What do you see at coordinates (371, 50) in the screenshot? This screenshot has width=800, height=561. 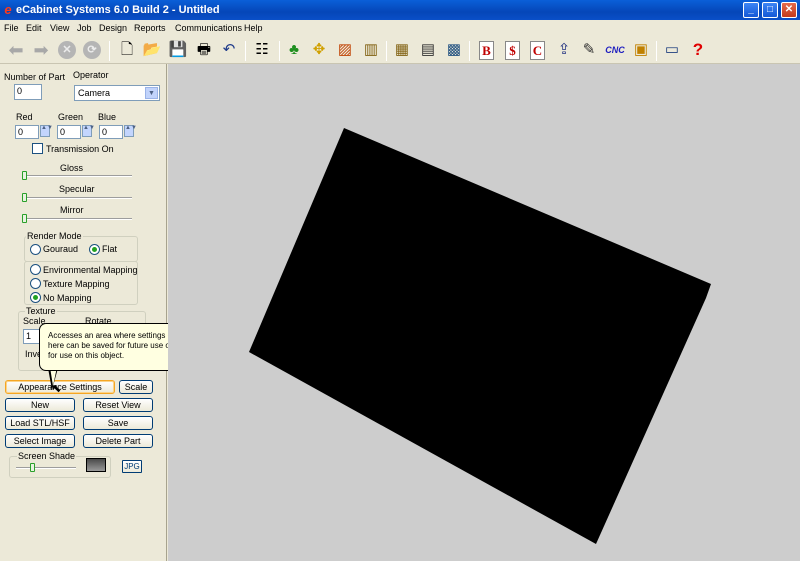 I see `cabinet-icon: ▥` at bounding box center [371, 50].